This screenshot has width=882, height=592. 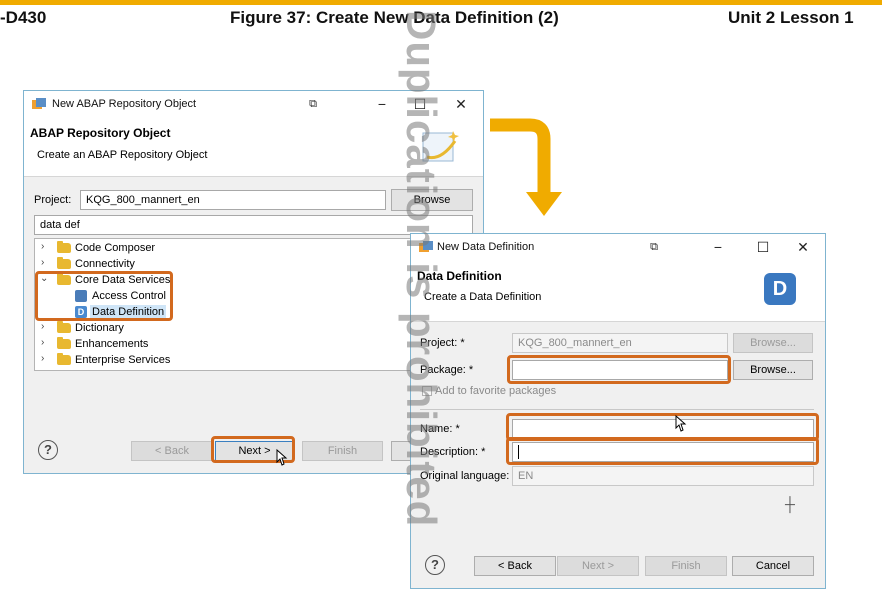 What do you see at coordinates (465, 476) in the screenshot?
I see `original-language-label: Original language:` at bounding box center [465, 476].